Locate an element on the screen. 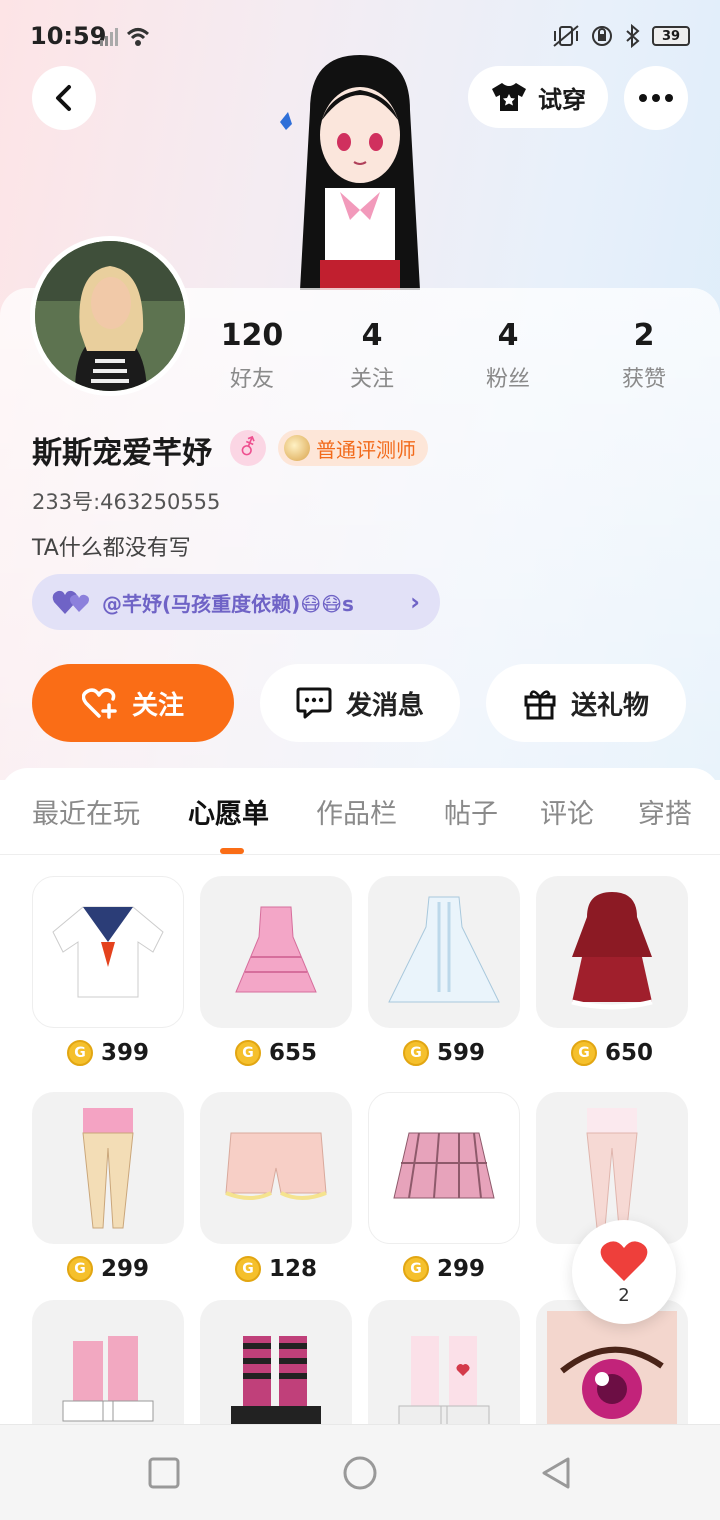 Image resolution: width=720 pixels, height=1520 pixels. user-bio: TA什么都没有写 is located at coordinates (111, 548).